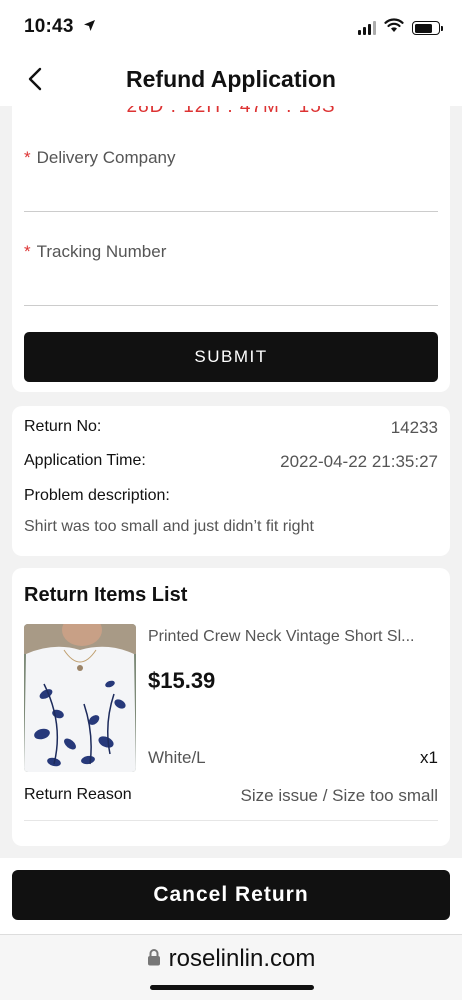 The height and width of the screenshot is (1000, 462). What do you see at coordinates (231, 428) in the screenshot?
I see `return-no-row: Return No: 14233` at bounding box center [231, 428].